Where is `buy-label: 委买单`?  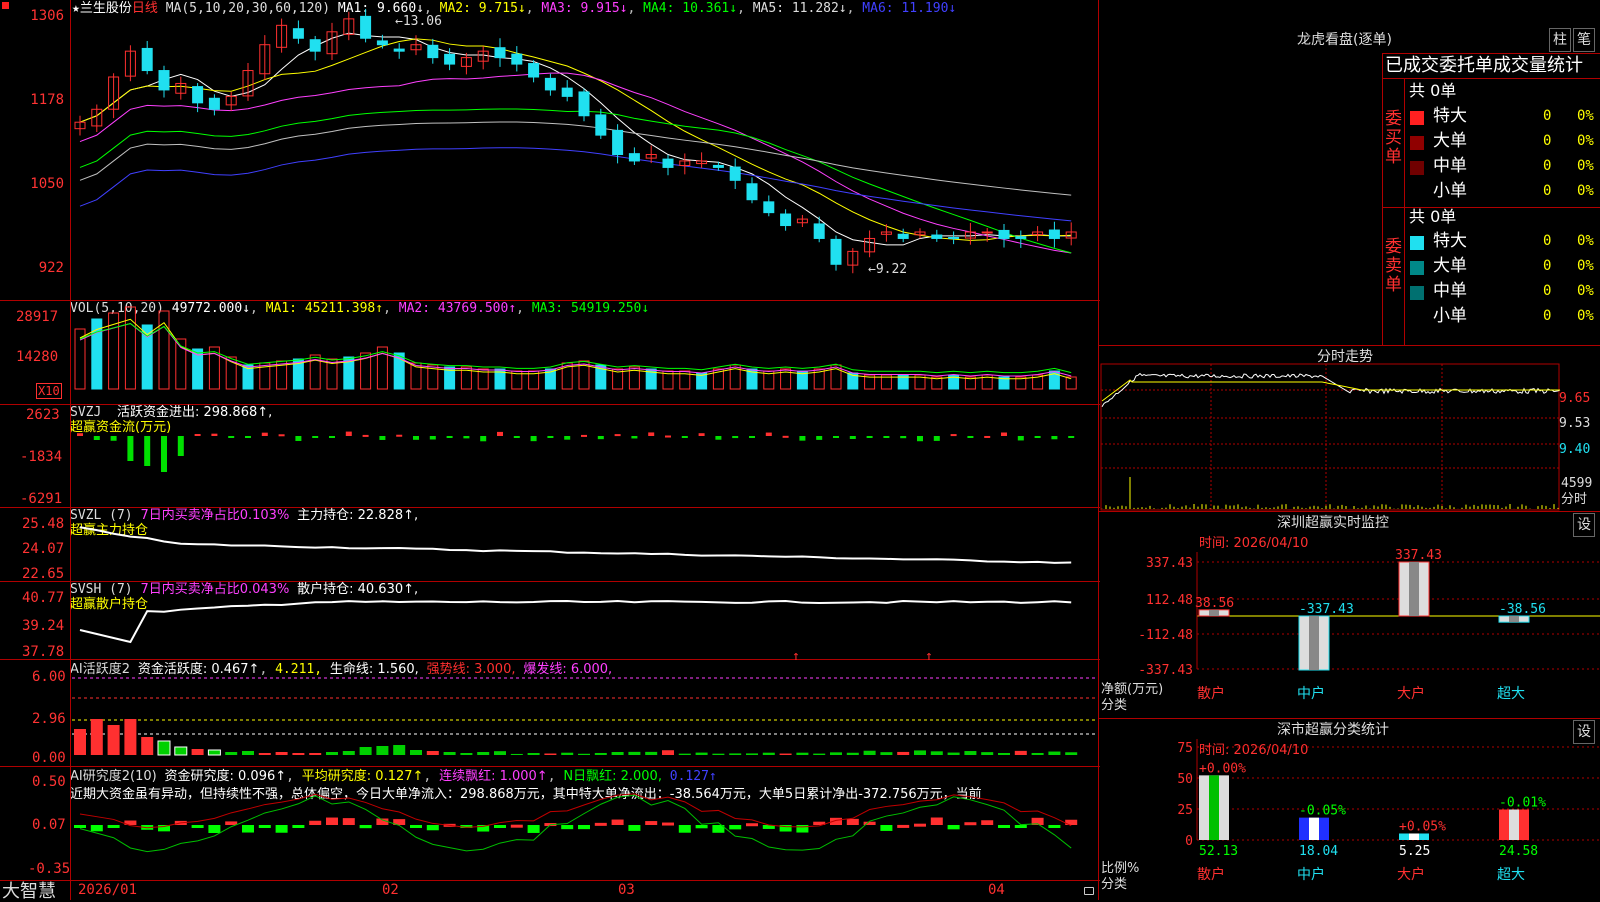
buy-label: 委买单 is located at coordinates (1393, 138).